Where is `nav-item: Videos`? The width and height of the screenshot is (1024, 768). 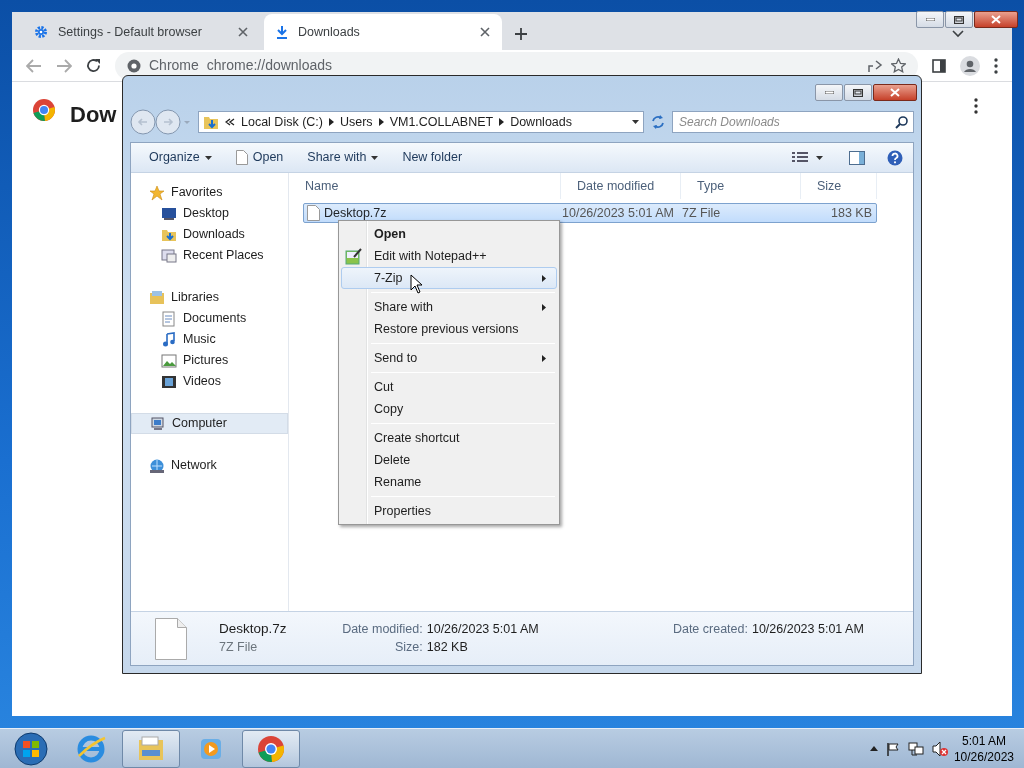
nav-item: Videos is located at coordinates (209, 381).